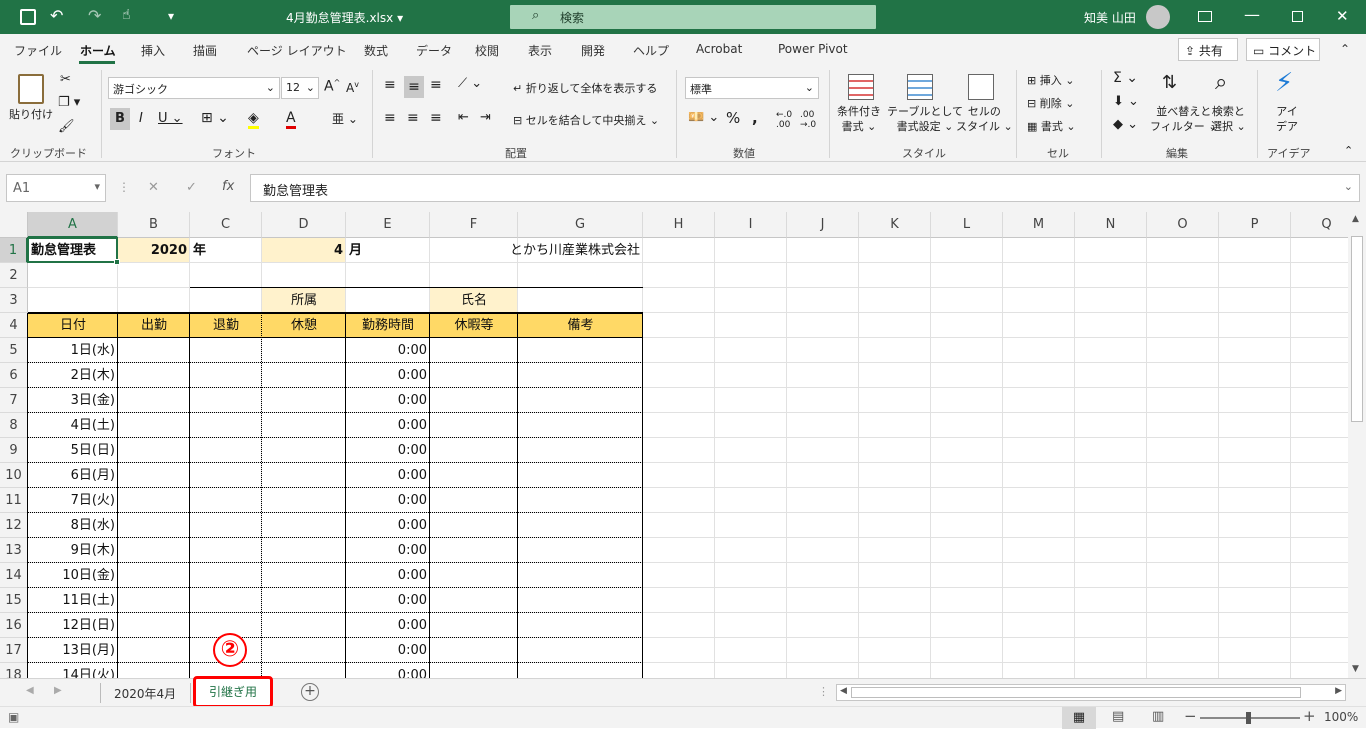  Describe the element at coordinates (1050, 80) in the screenshot. I see `insert-cells-button: ⊞ 挿入 ⌄` at that location.